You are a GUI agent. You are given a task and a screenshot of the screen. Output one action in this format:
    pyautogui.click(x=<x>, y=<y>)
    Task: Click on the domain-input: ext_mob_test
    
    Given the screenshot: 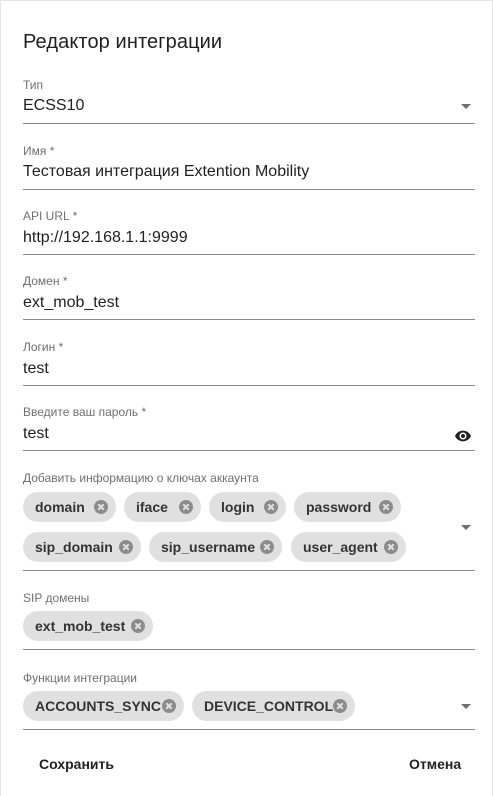 What is the action you would take?
    pyautogui.click(x=71, y=303)
    